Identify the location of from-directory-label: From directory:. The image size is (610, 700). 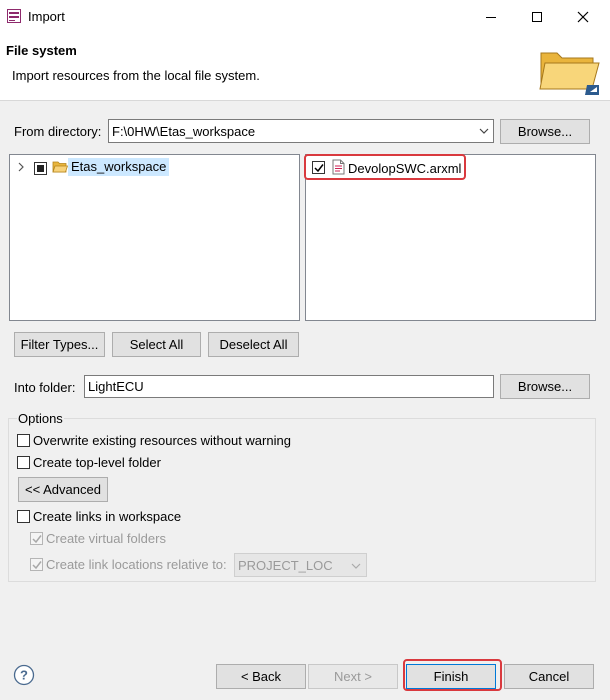
(58, 131).